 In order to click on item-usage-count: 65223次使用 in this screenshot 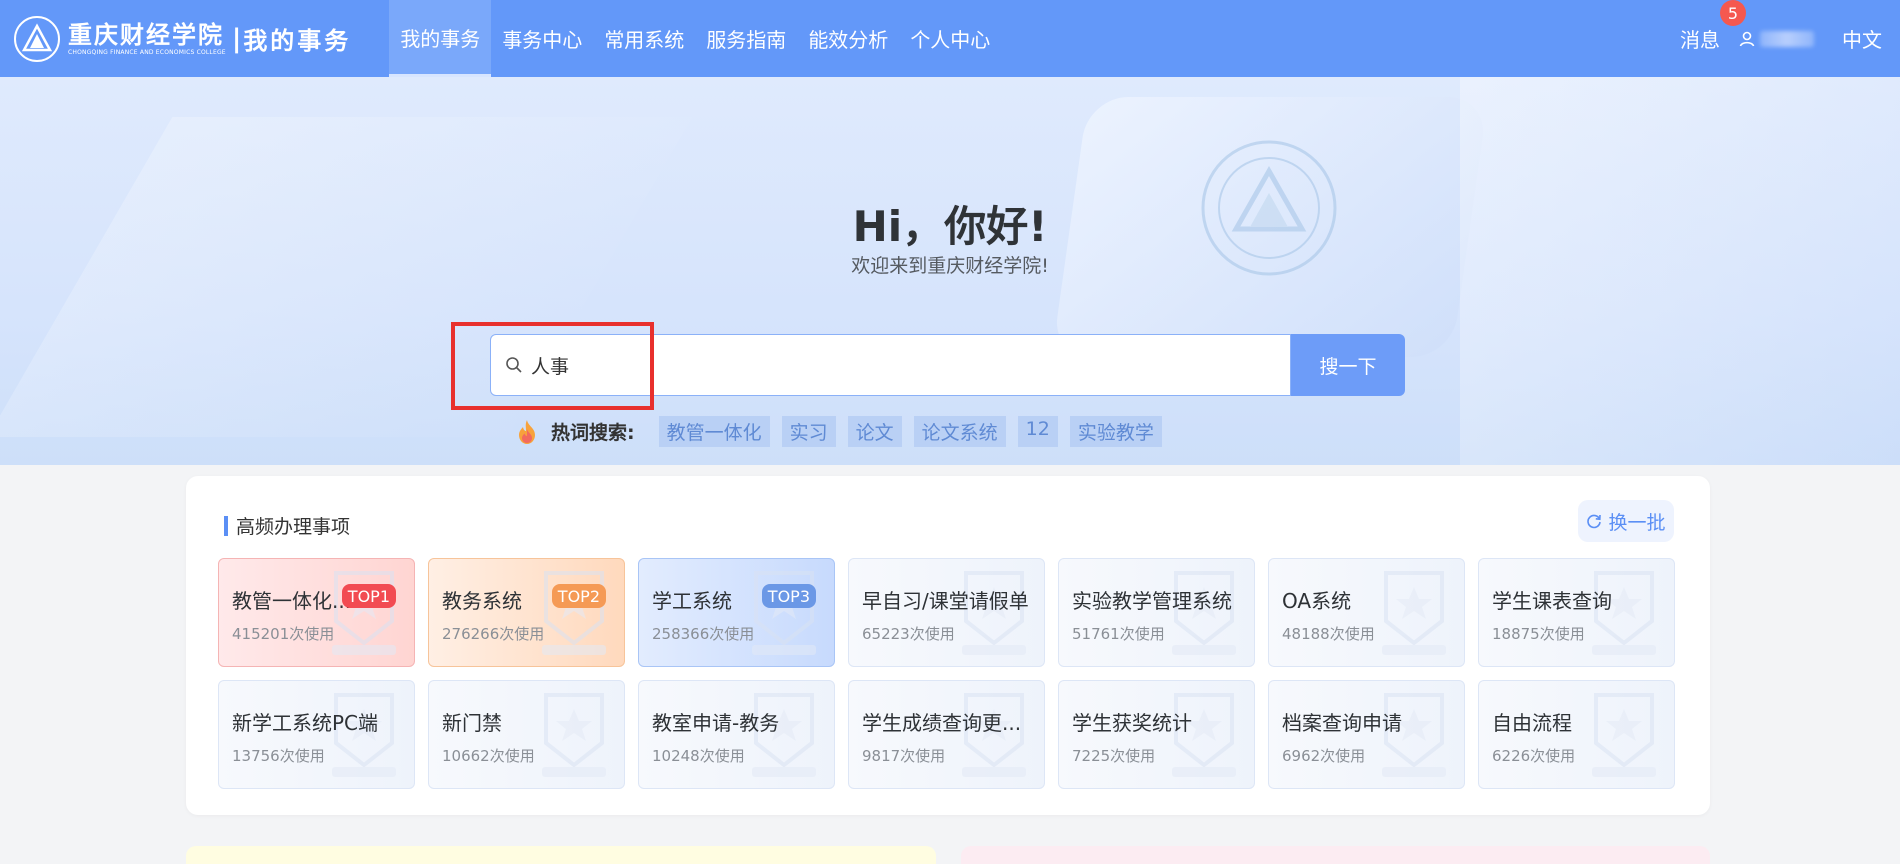, I will do `click(908, 634)`.